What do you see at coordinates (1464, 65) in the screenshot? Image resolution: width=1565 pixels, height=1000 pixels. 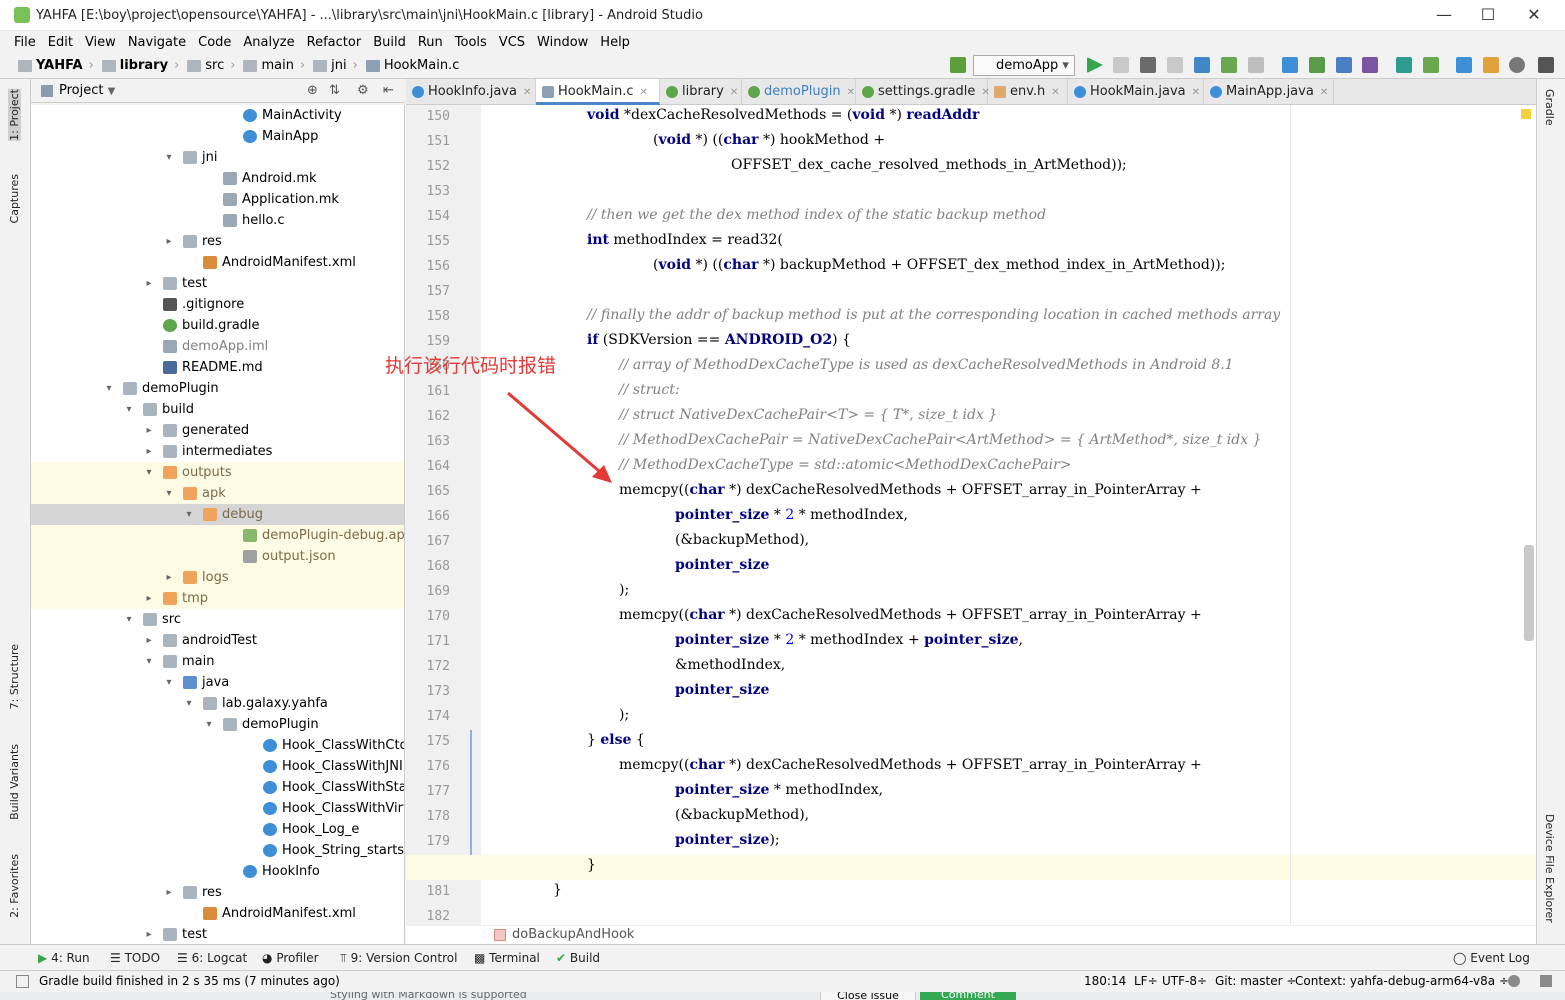 I see `download-icon` at bounding box center [1464, 65].